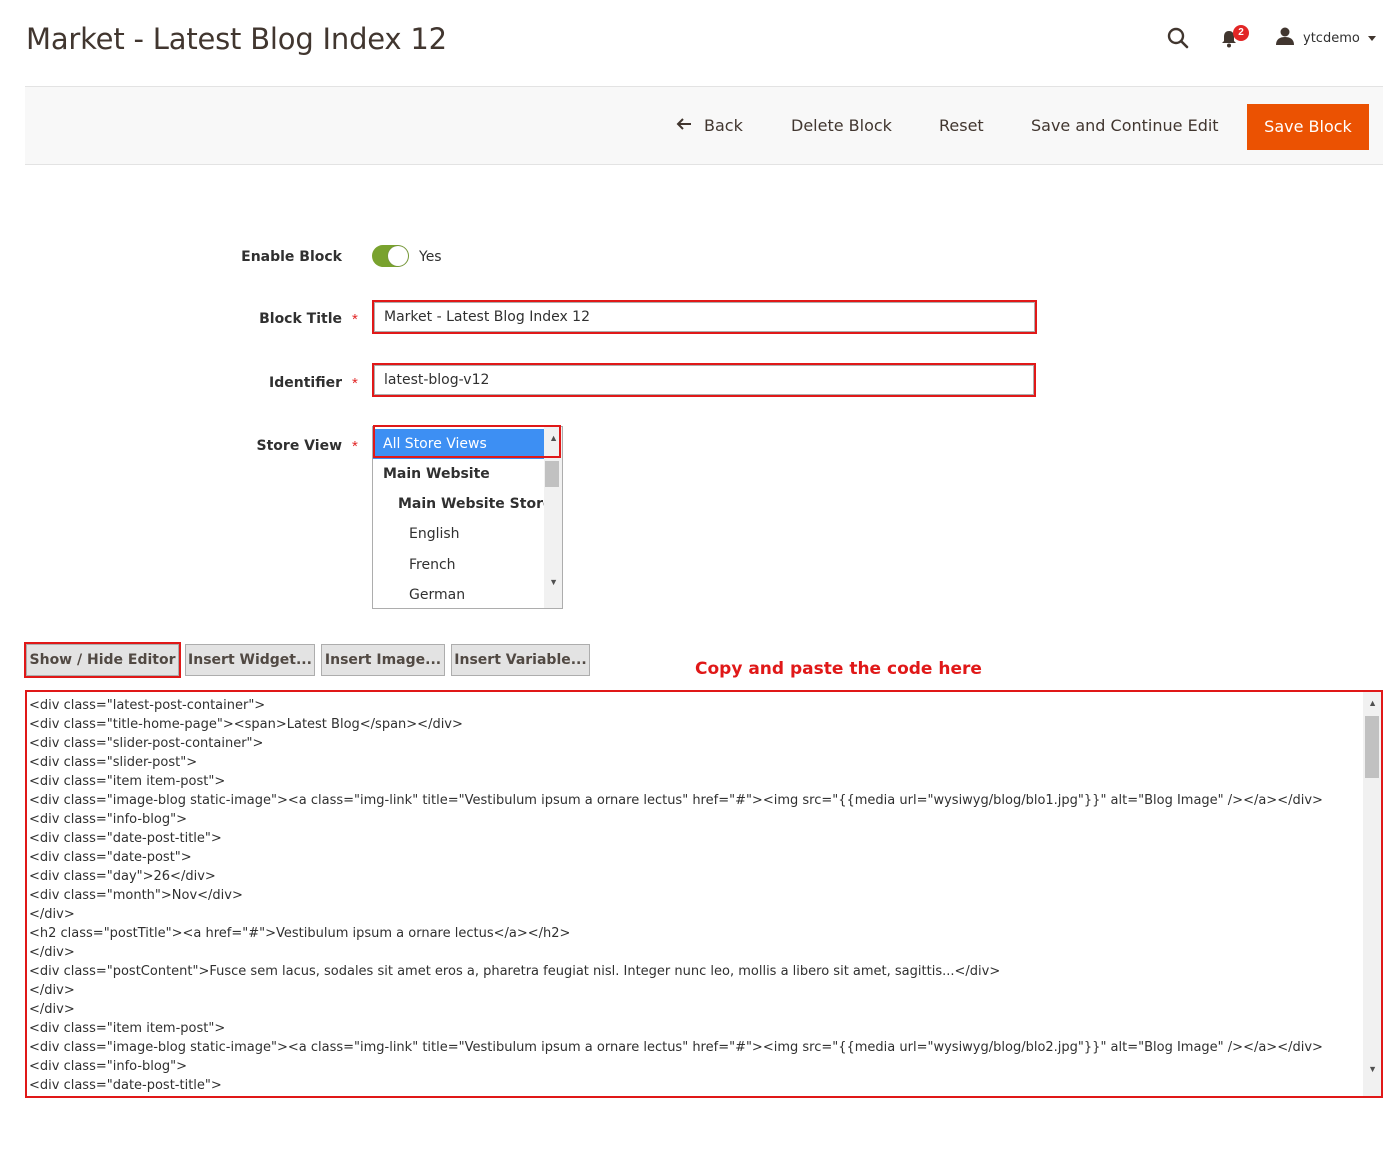  I want to click on enable-block-toggle, so click(390, 256).